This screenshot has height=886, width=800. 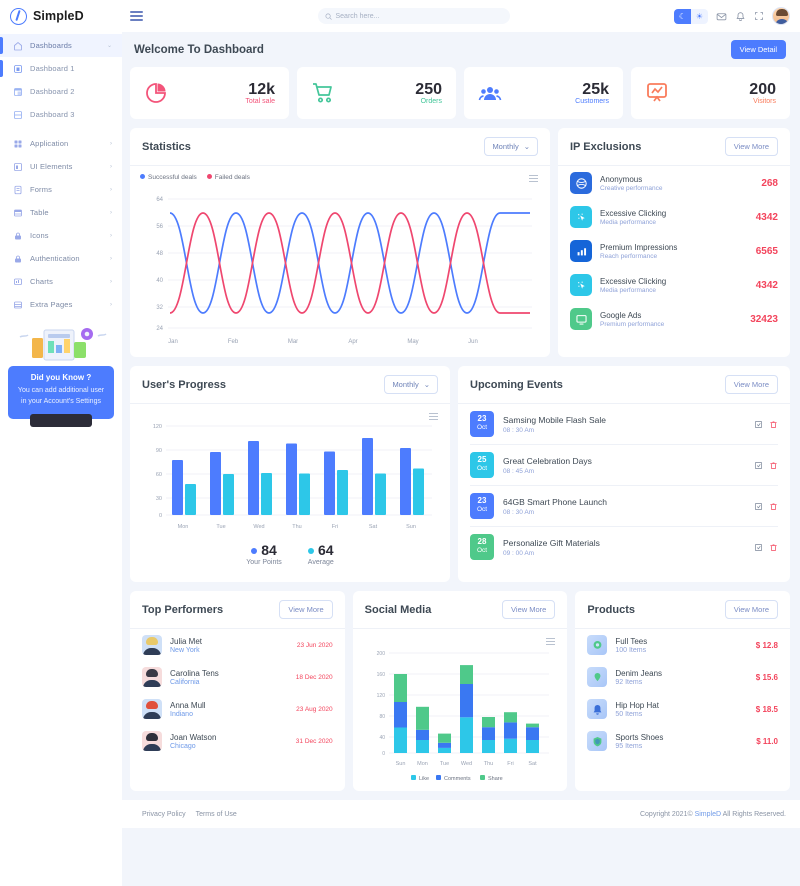 What do you see at coordinates (18, 16) in the screenshot?
I see `logo-icon` at bounding box center [18, 16].